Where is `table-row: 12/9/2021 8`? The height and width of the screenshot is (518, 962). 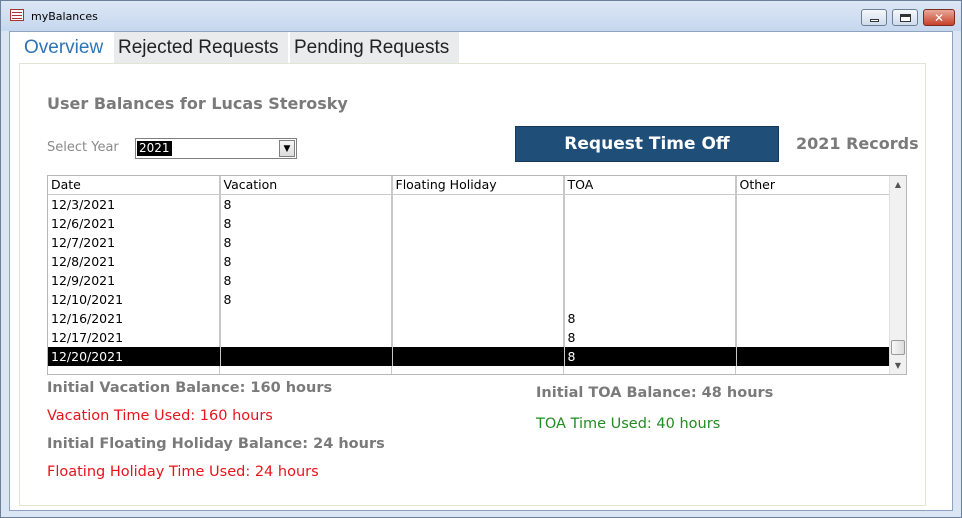 table-row: 12/9/2021 8 is located at coordinates (469, 280).